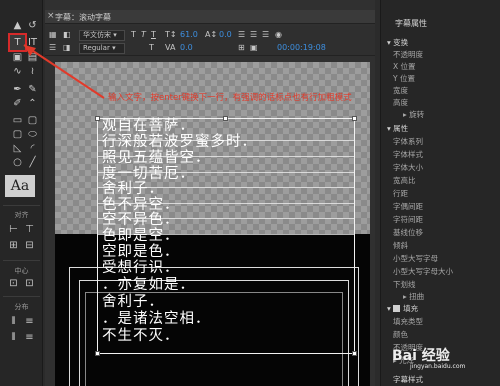  I want to click on prop-leading: 行距, so click(400, 193).